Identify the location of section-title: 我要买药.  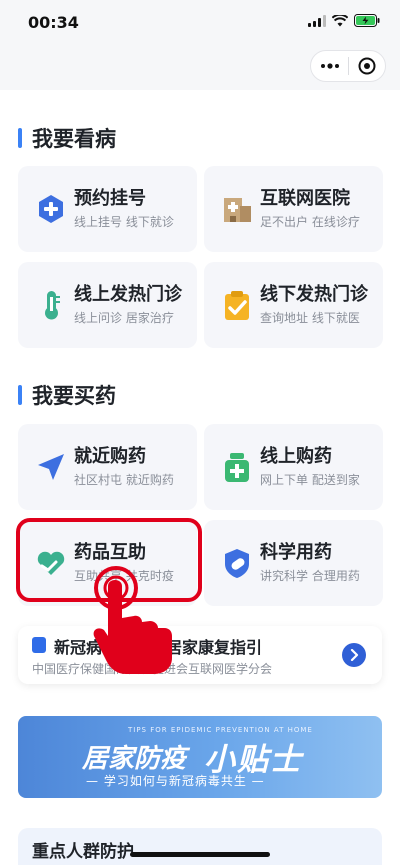
(74, 396).